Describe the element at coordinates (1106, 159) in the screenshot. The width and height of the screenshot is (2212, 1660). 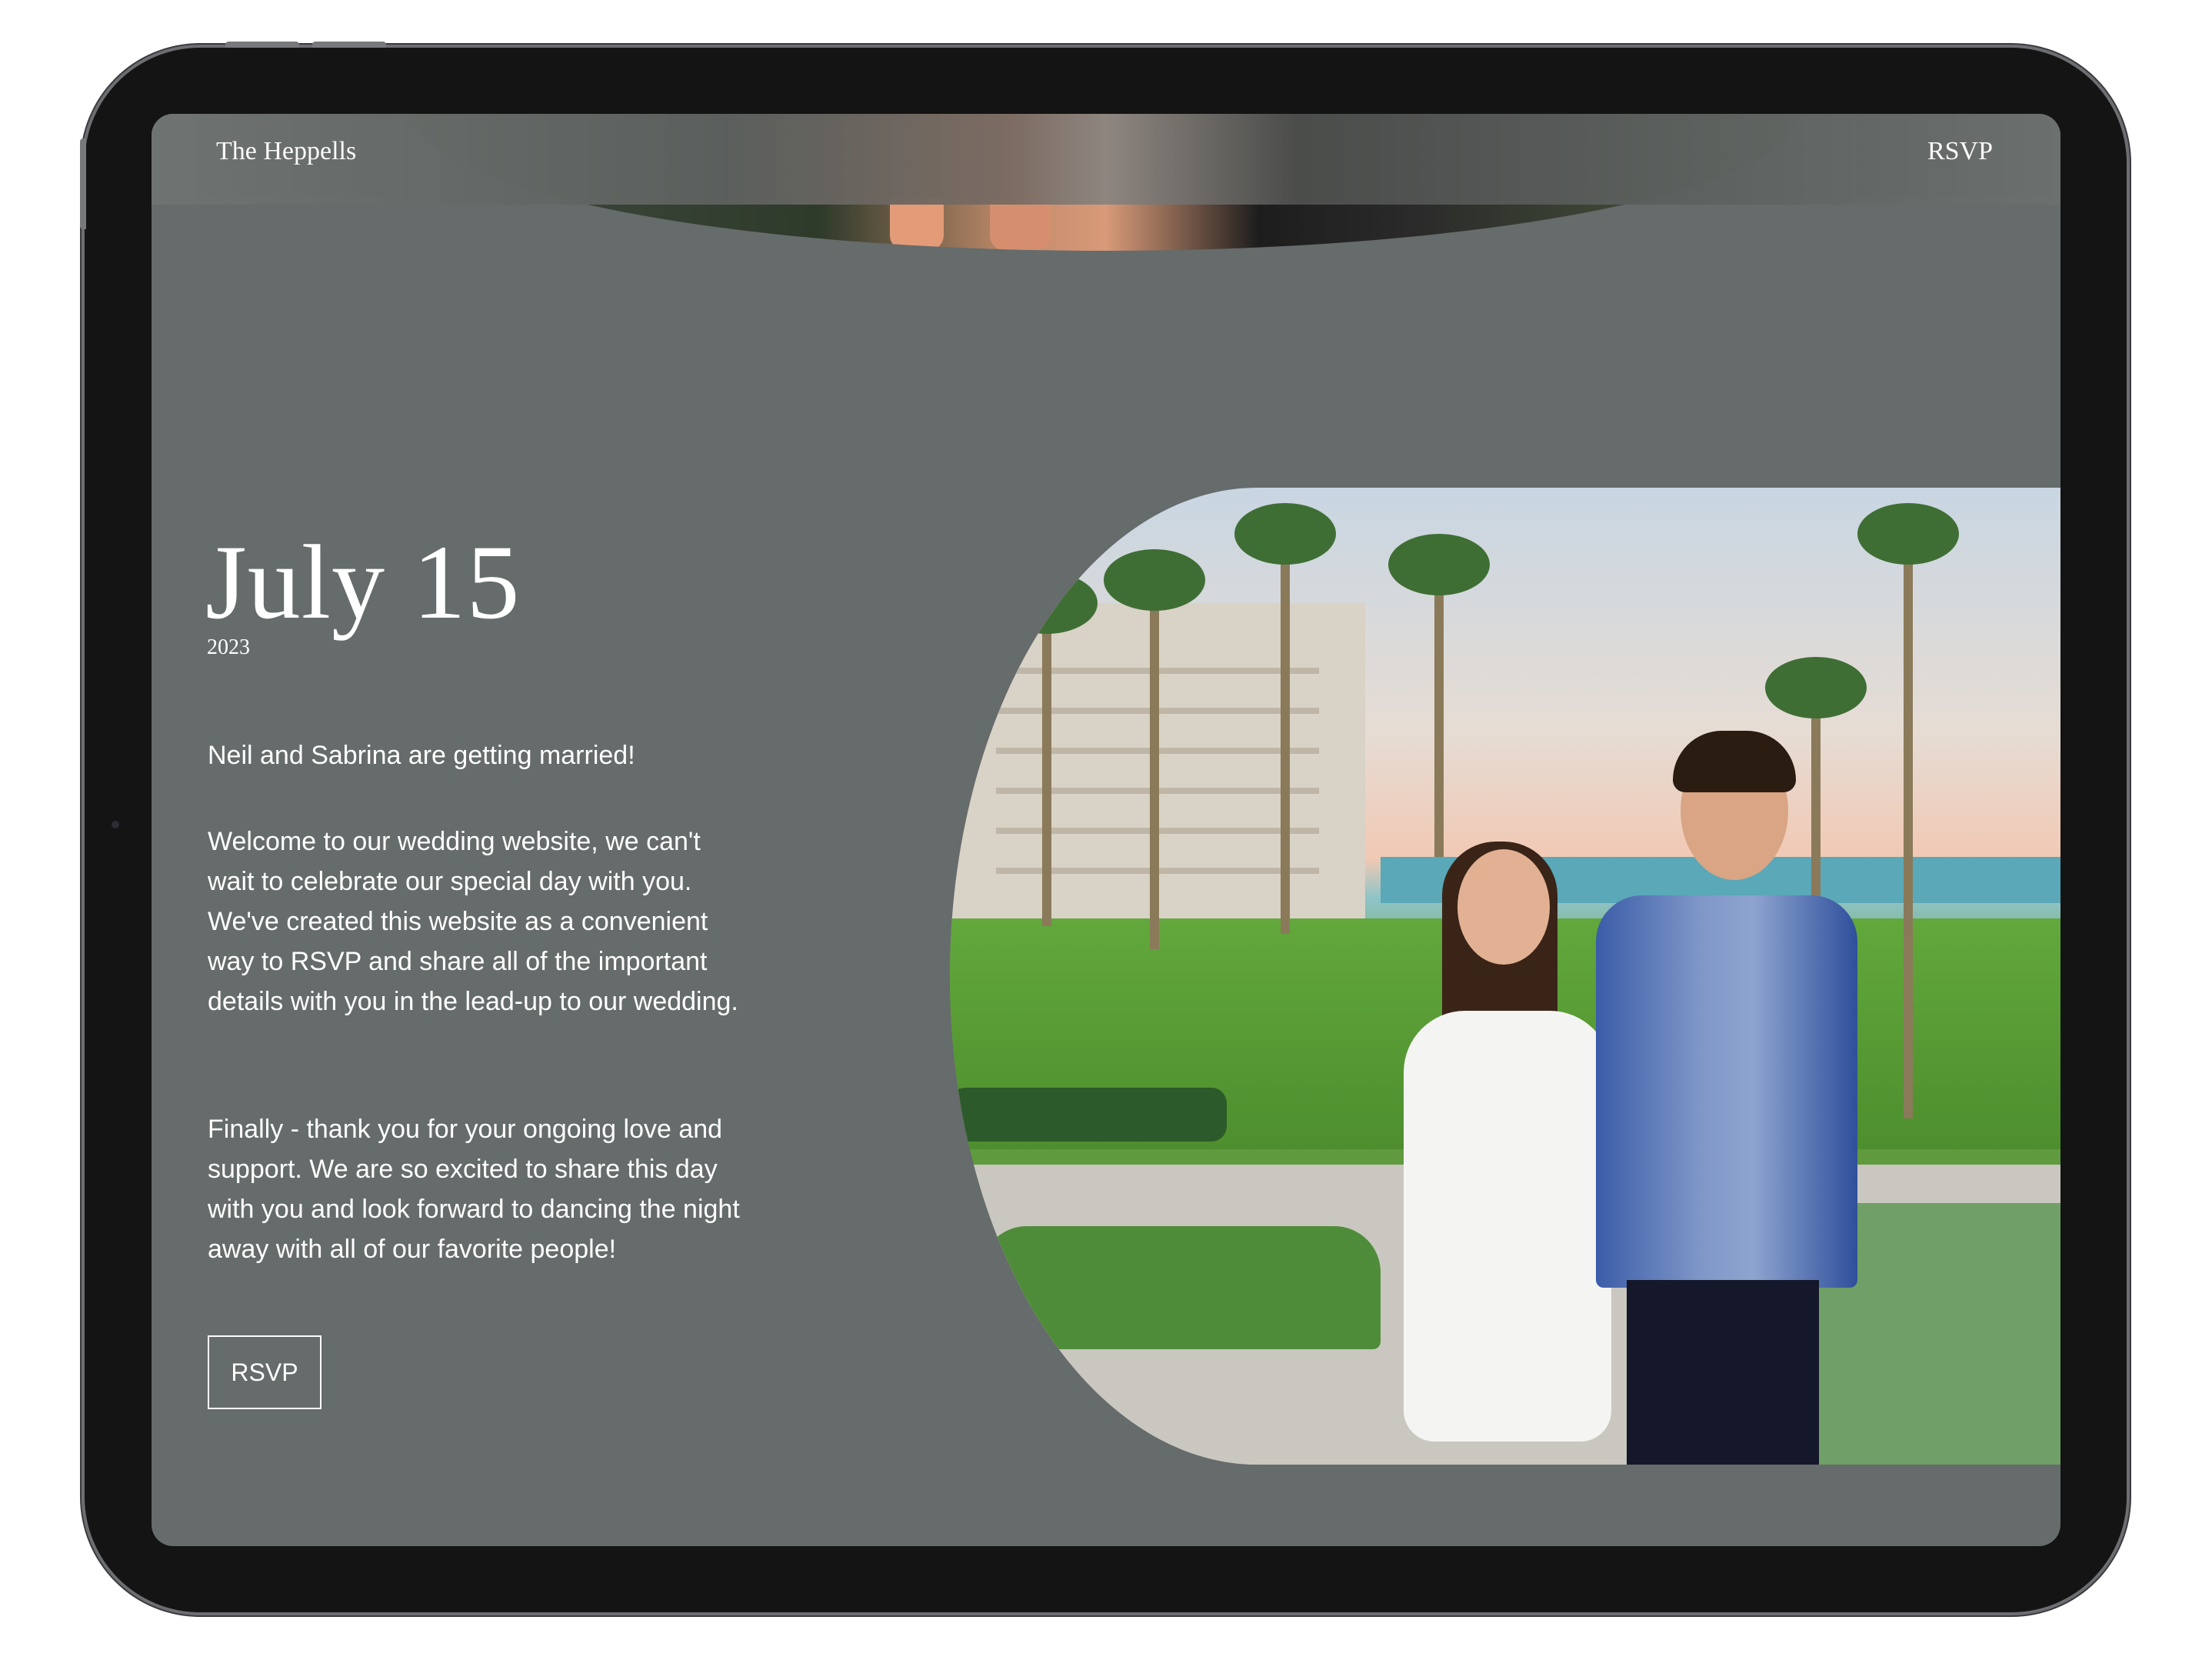
I see `top-navbar: The Heppells RSVP` at that location.